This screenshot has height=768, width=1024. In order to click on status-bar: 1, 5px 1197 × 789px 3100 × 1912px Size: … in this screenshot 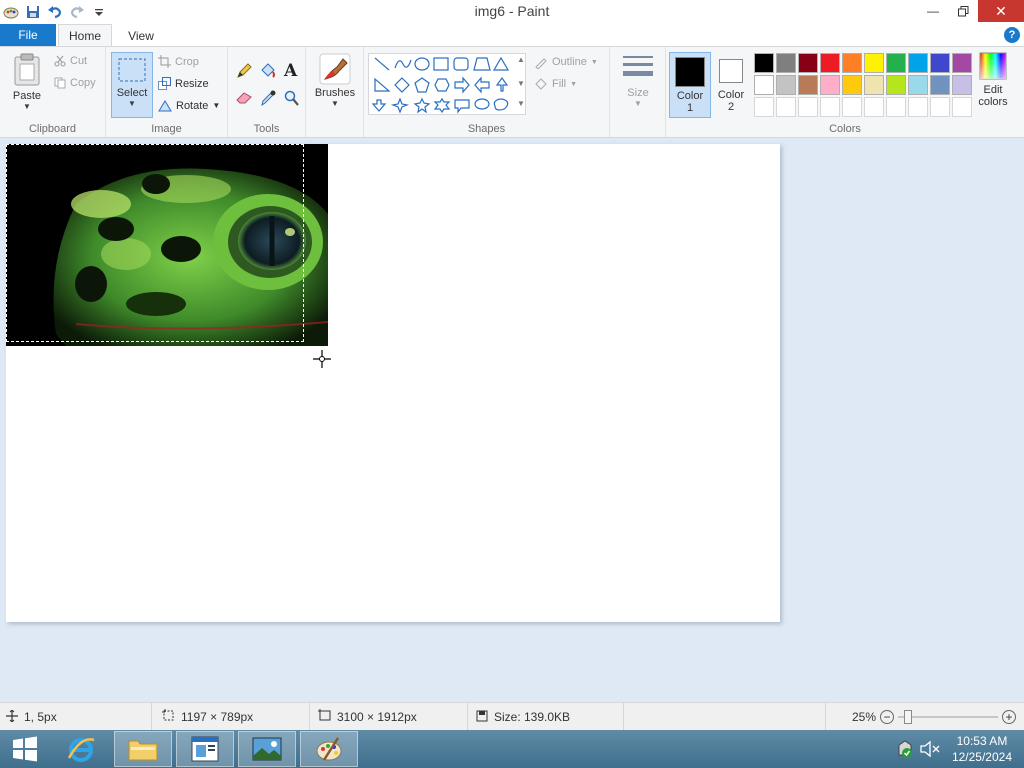, I will do `click(512, 716)`.